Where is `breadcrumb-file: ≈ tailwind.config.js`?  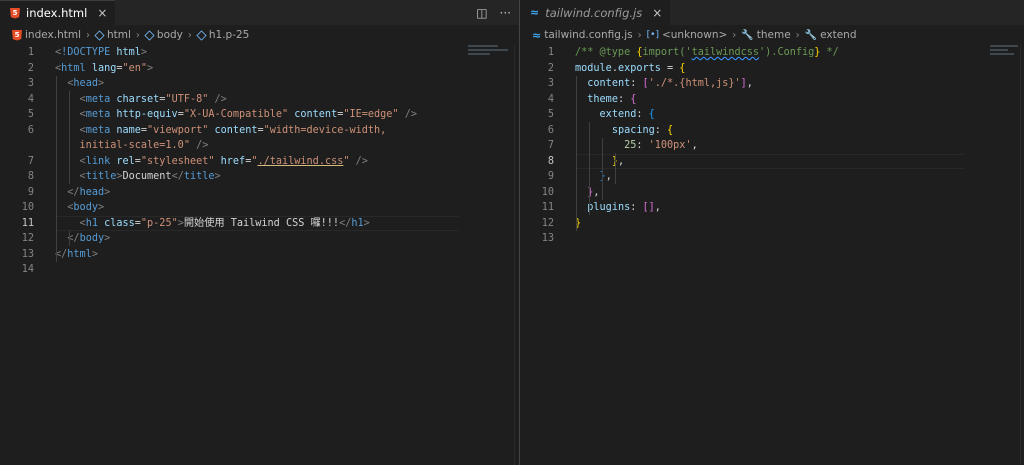
breadcrumb-file: ≈ tailwind.config.js is located at coordinates (582, 35).